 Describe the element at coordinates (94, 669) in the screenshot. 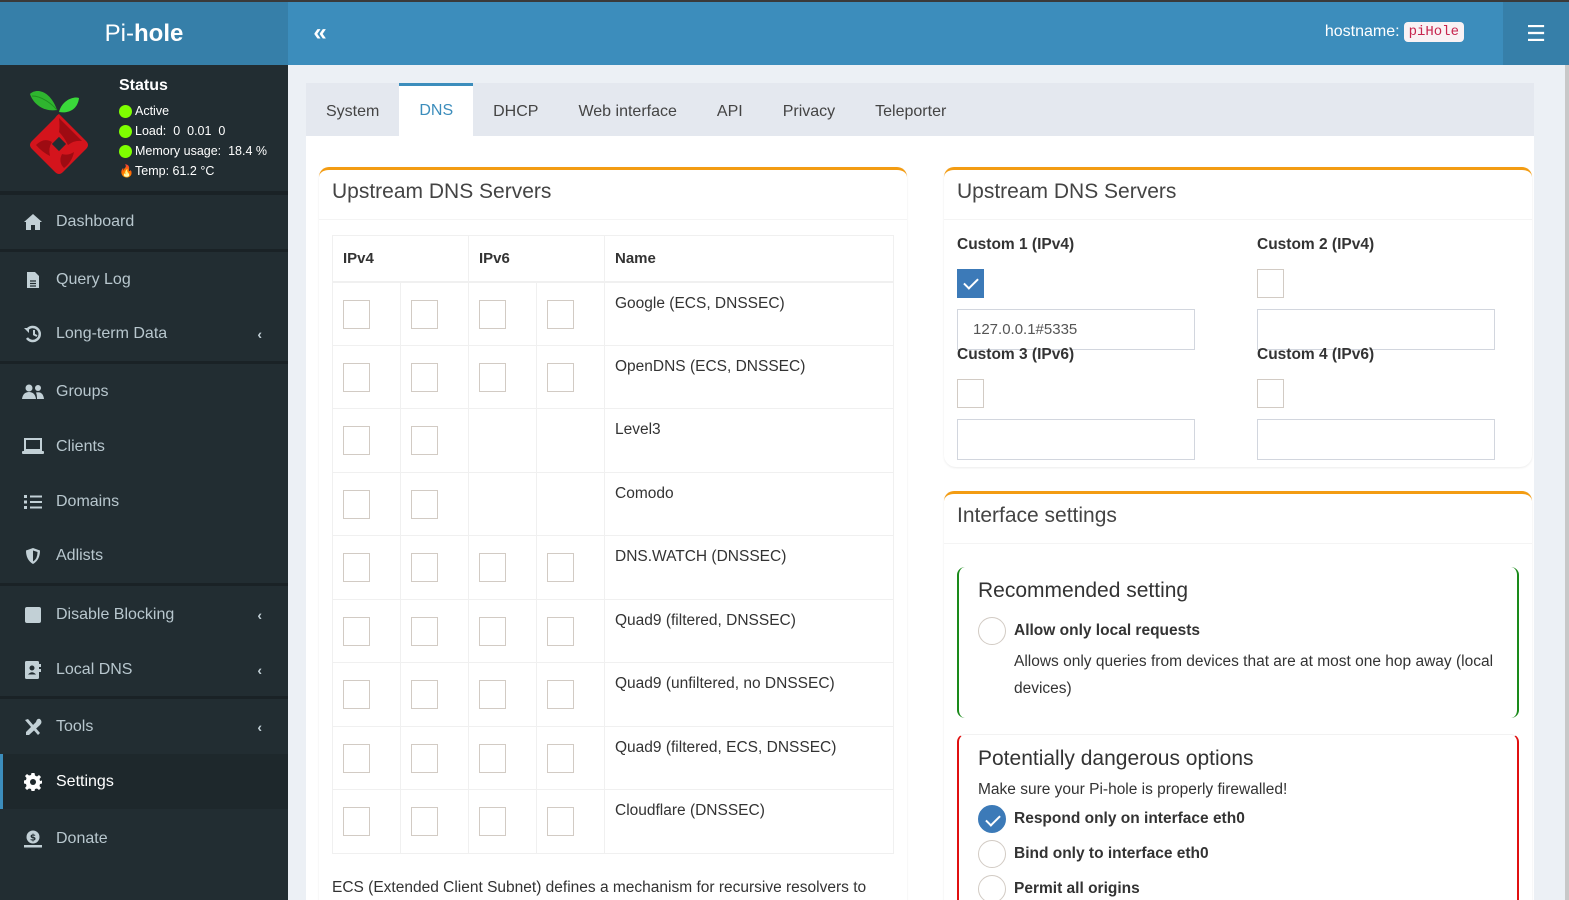

I see `sidebar-item-label: Local DNS` at that location.